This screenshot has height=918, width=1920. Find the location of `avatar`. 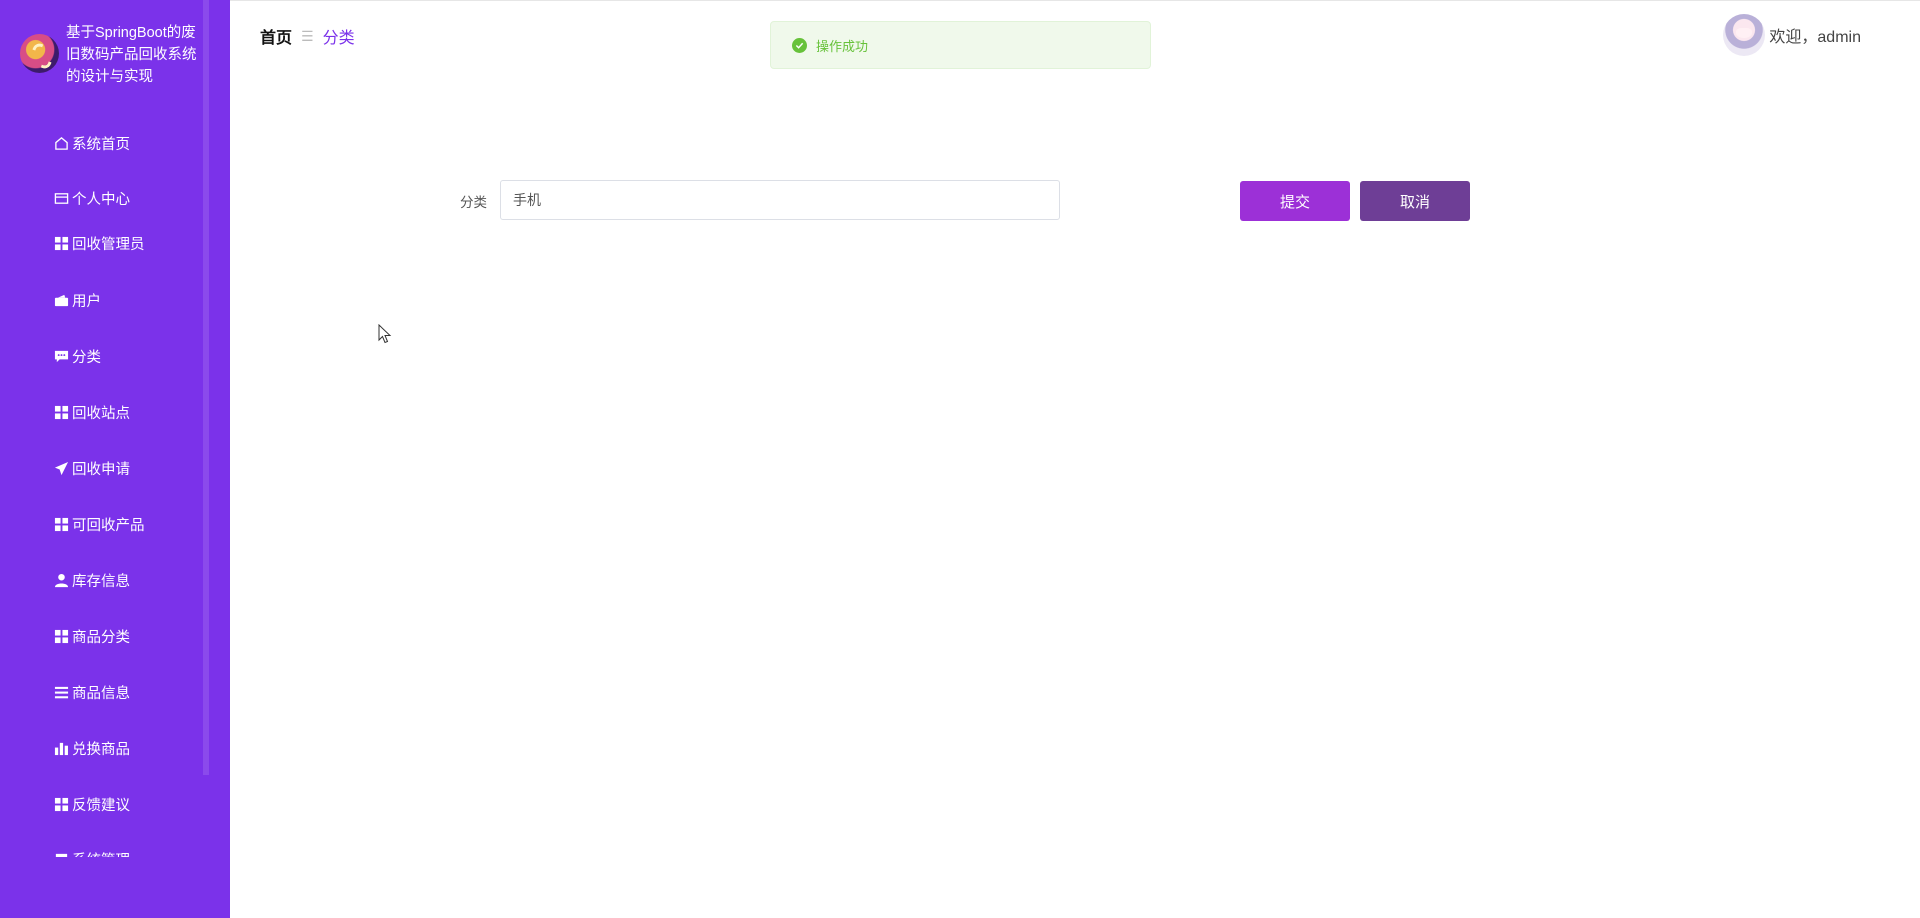

avatar is located at coordinates (1744, 35).